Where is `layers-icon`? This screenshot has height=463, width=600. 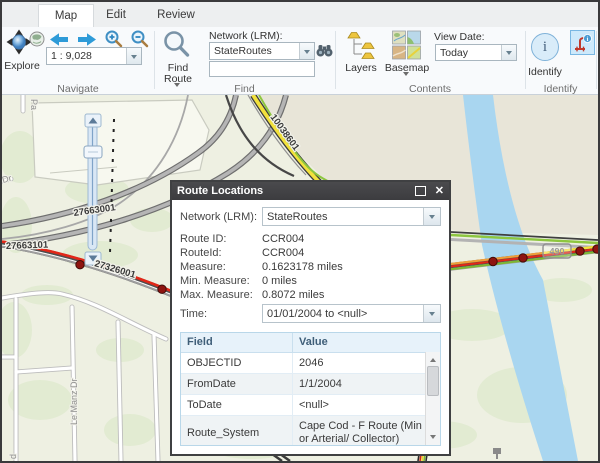
layers-icon is located at coordinates (361, 45).